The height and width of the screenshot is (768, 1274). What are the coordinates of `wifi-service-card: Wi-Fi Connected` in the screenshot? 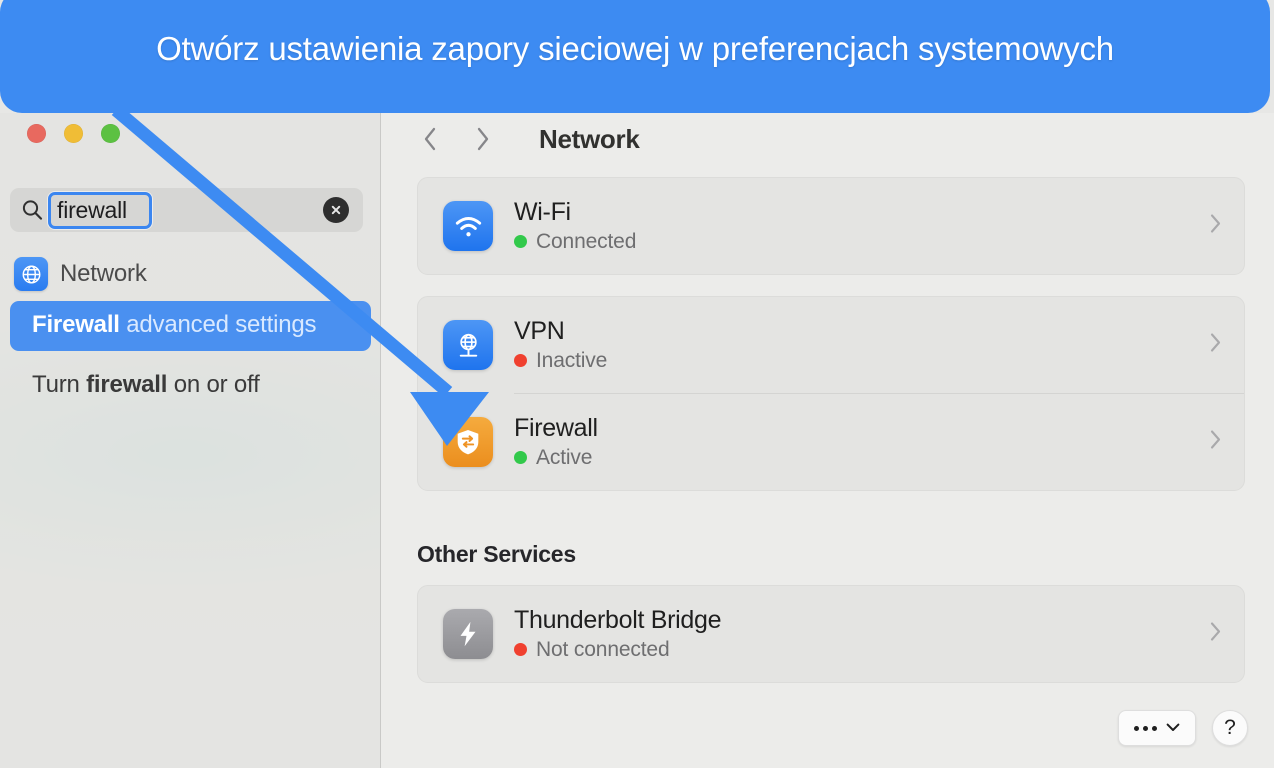 It's located at (831, 226).